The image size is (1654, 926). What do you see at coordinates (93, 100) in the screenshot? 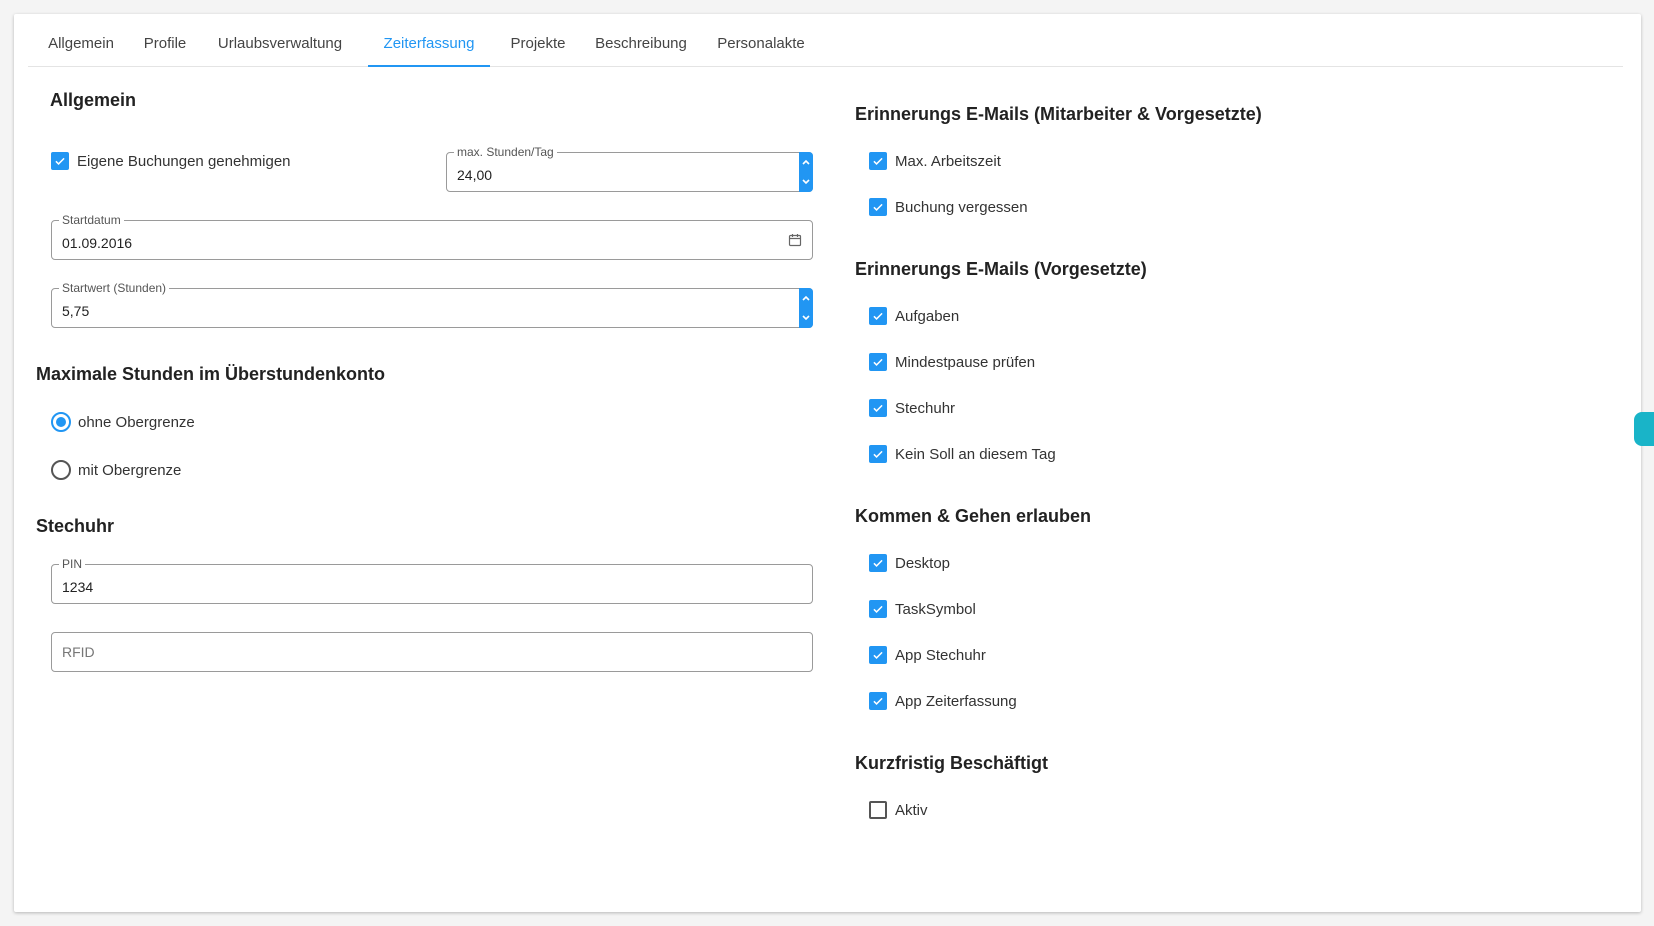
I see `general-section-title: Allgemein` at bounding box center [93, 100].